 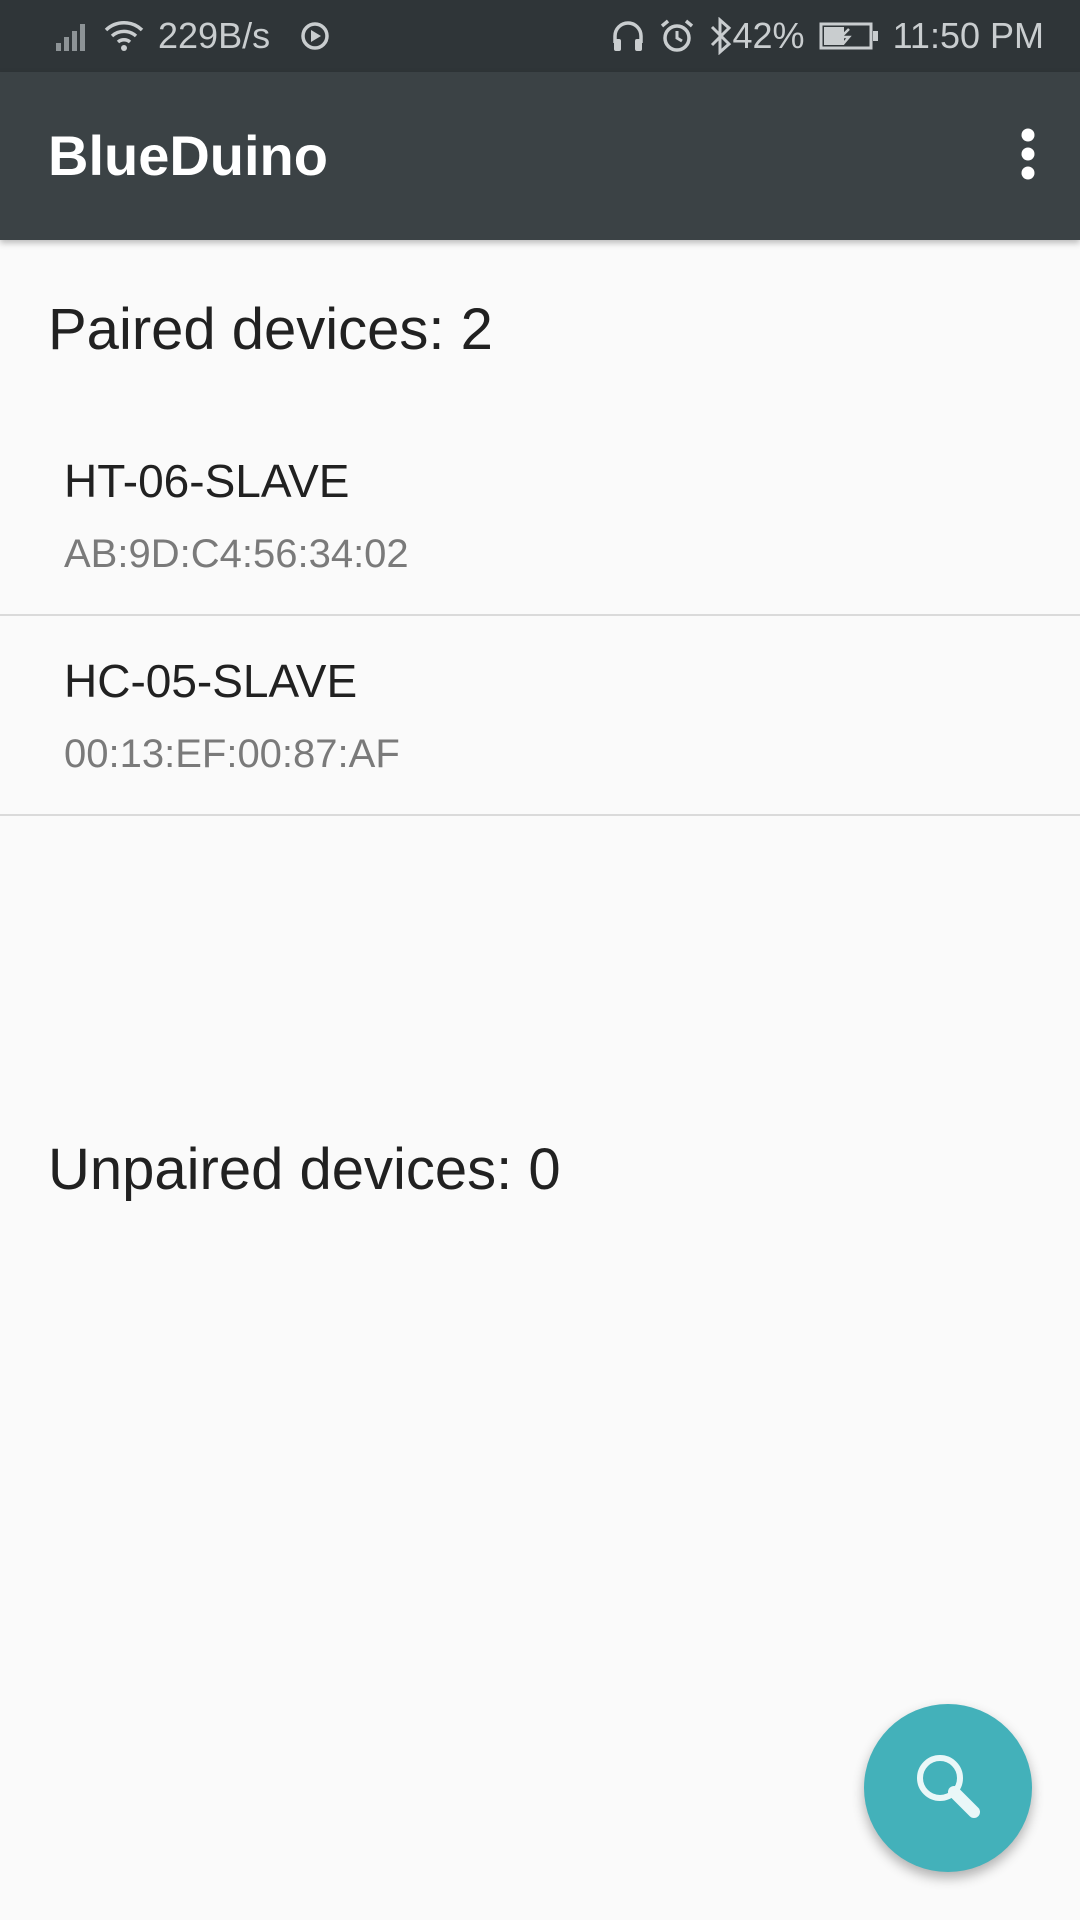 I want to click on overflow-menu-button, so click(x=1028, y=156).